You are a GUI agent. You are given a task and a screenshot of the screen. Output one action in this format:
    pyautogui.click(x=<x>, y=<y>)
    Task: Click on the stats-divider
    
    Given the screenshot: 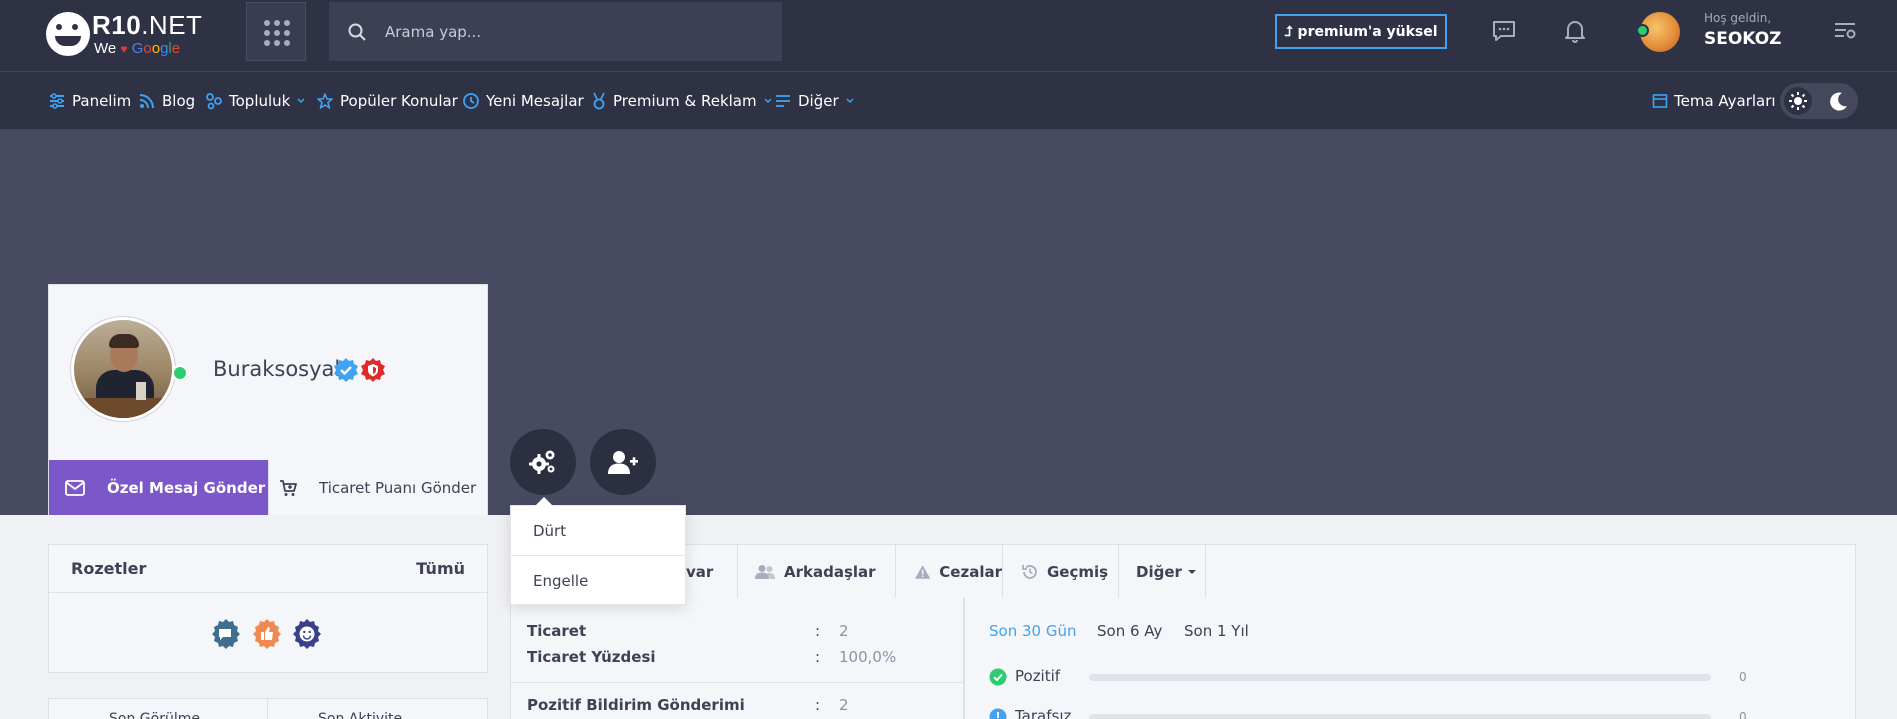 What is the action you would take?
    pyautogui.click(x=738, y=682)
    